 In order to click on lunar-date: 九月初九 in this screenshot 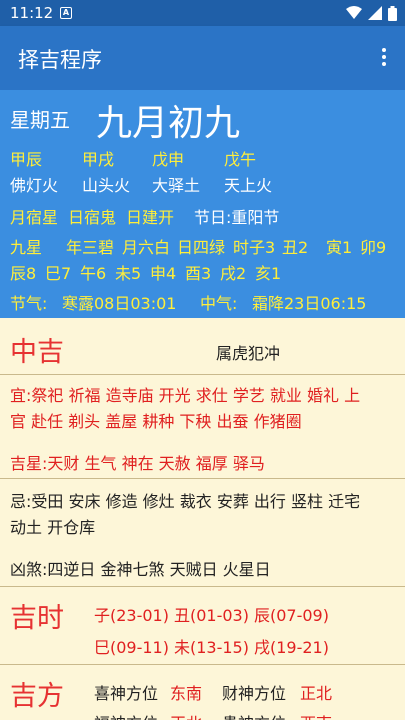, I will do `click(168, 123)`.